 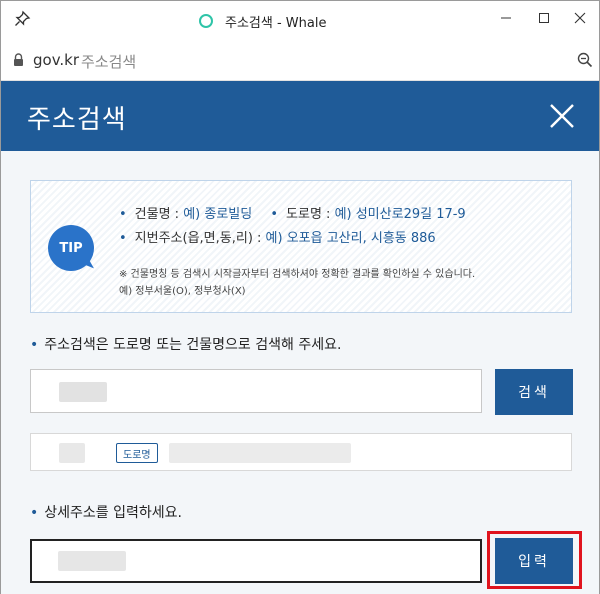 What do you see at coordinates (300, 60) in the screenshot?
I see `address-bar: gov.kr 주소검색` at bounding box center [300, 60].